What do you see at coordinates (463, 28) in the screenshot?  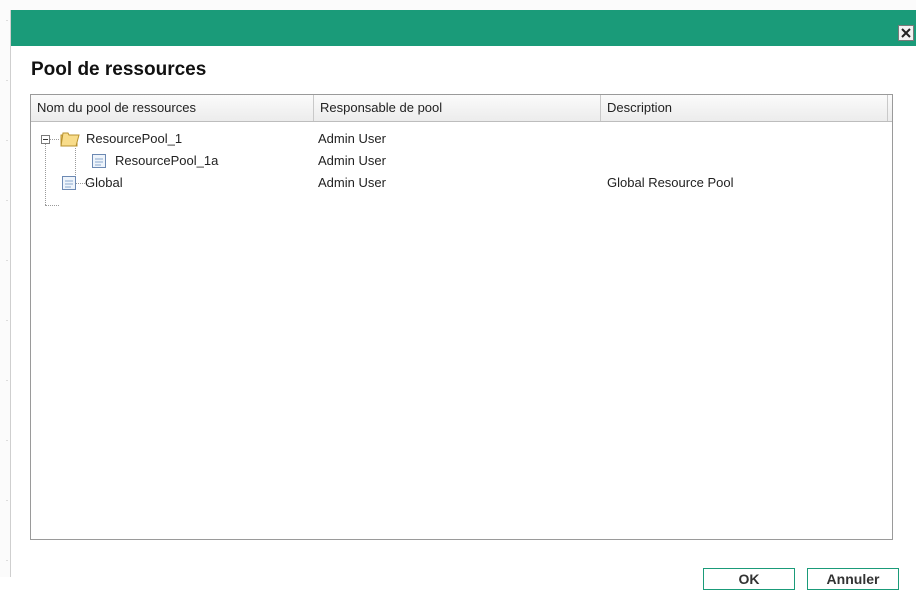 I see `dialog-title-bar` at bounding box center [463, 28].